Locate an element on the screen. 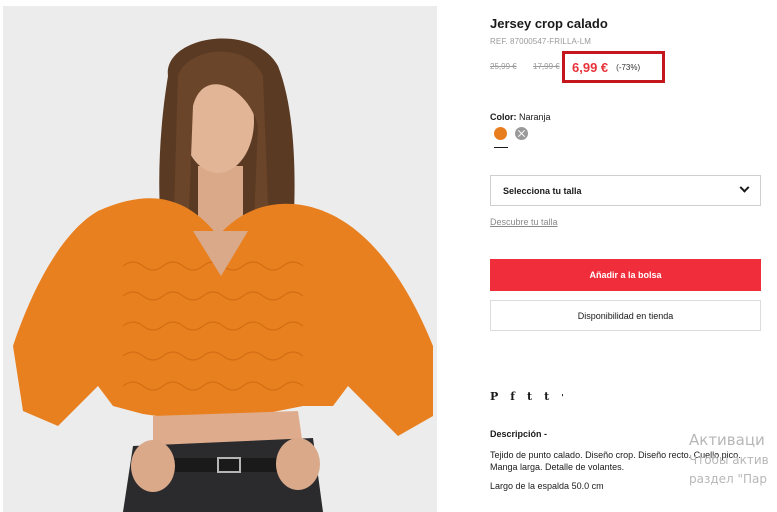 The width and height of the screenshot is (777, 512). activation-watermark: Активаци Чтобы актив раздел "Пар is located at coordinates (729, 458).